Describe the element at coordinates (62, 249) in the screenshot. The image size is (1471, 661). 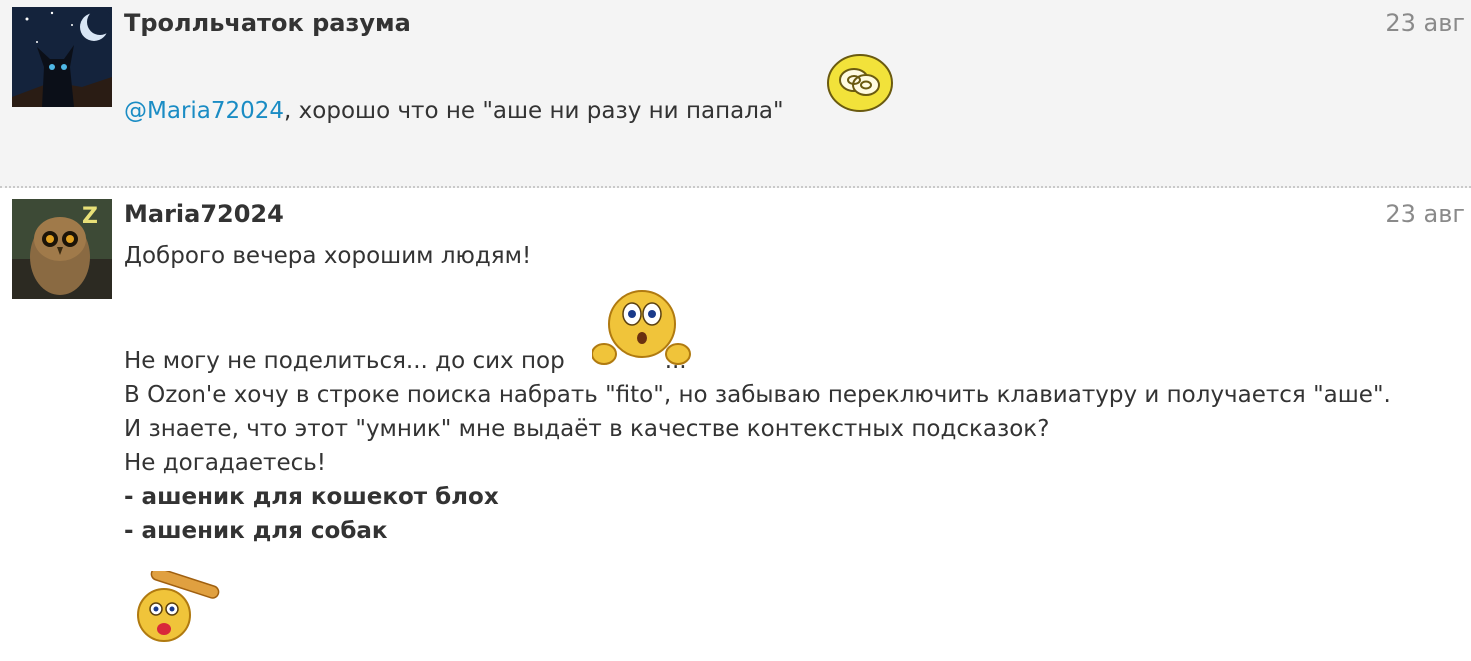
I see `owl-avatar-icon: Z` at that location.